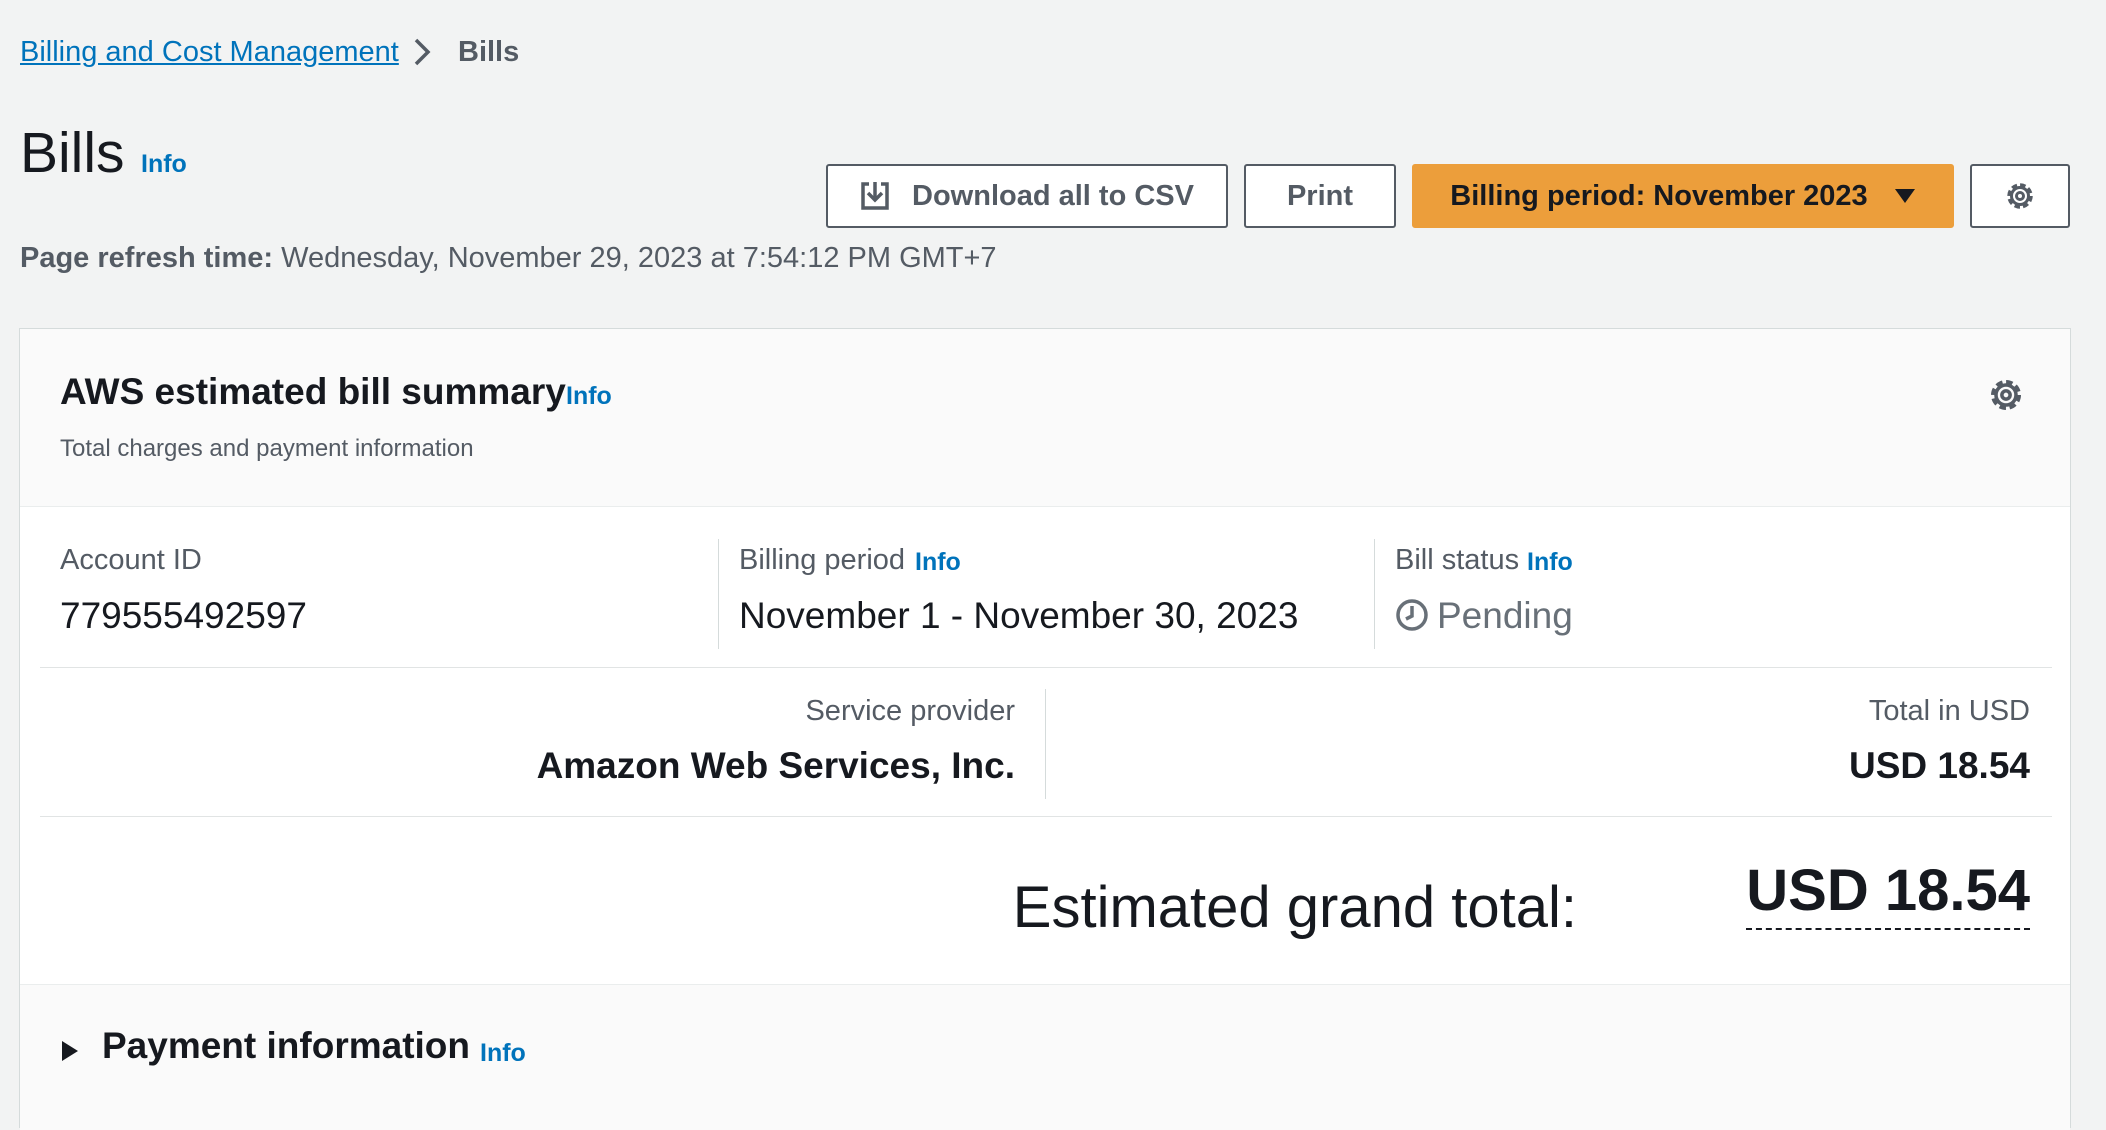 This screenshot has height=1130, width=2106. I want to click on grand-total-value: USD 18.54, so click(1888, 893).